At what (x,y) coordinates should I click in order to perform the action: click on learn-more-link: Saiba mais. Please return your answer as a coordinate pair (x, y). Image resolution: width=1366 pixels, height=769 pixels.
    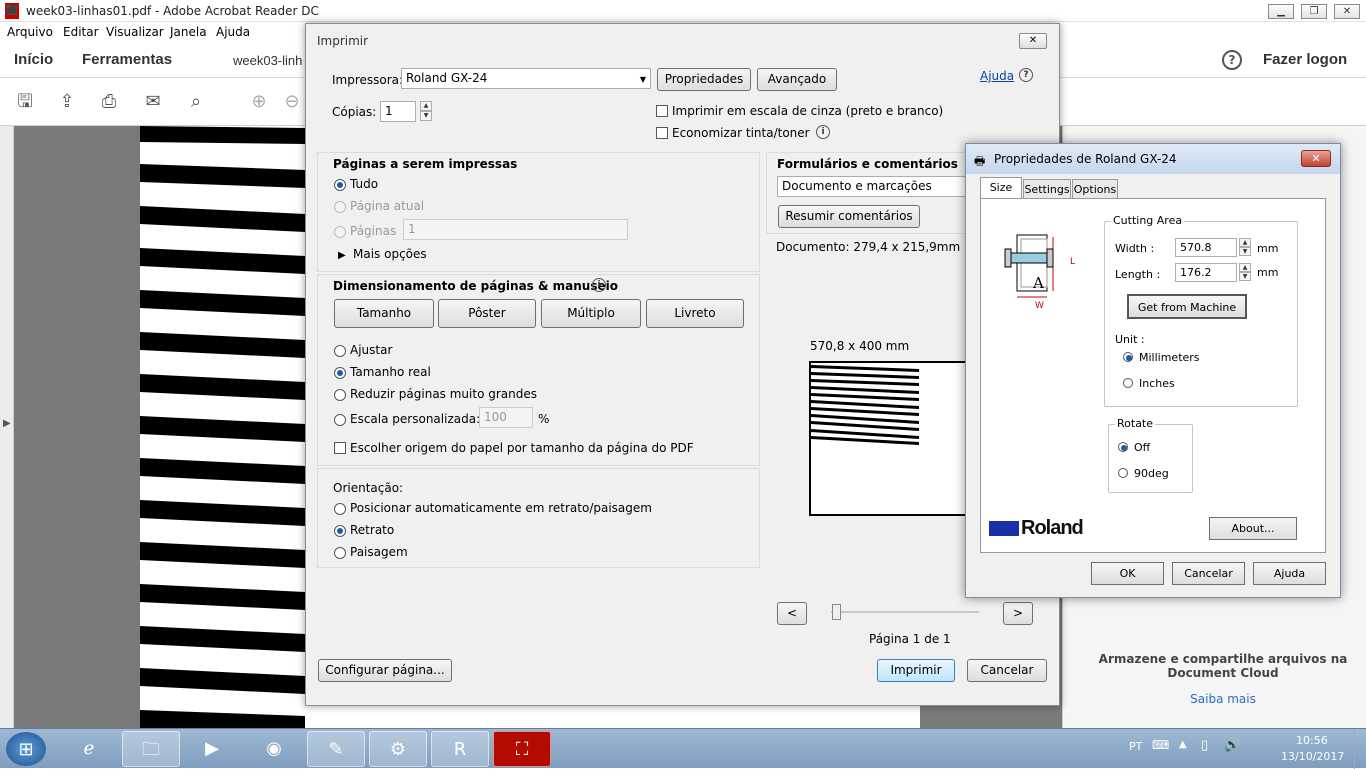
    Looking at the image, I should click on (1223, 699).